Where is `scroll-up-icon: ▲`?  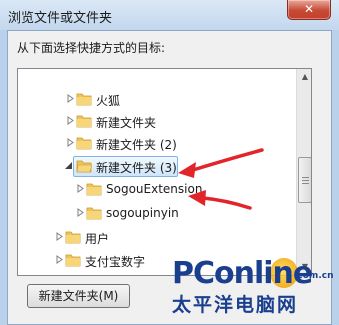
scroll-up-icon: ▲ is located at coordinates (304, 77).